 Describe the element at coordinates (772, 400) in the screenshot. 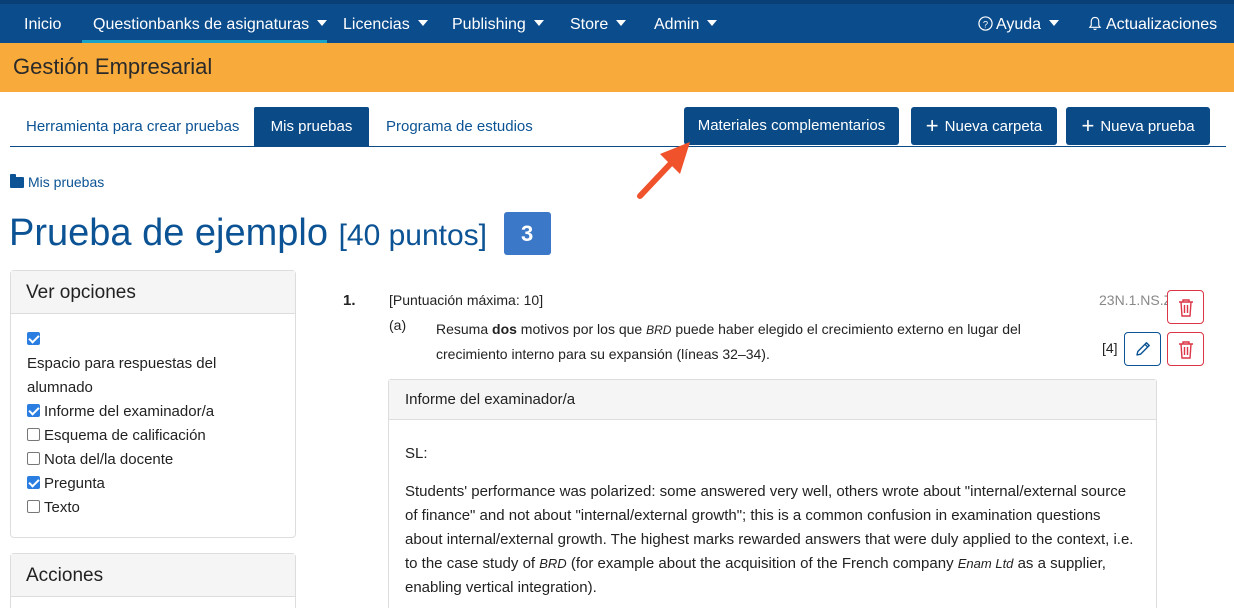

I see `report-title: Informe del examinador/a` at that location.